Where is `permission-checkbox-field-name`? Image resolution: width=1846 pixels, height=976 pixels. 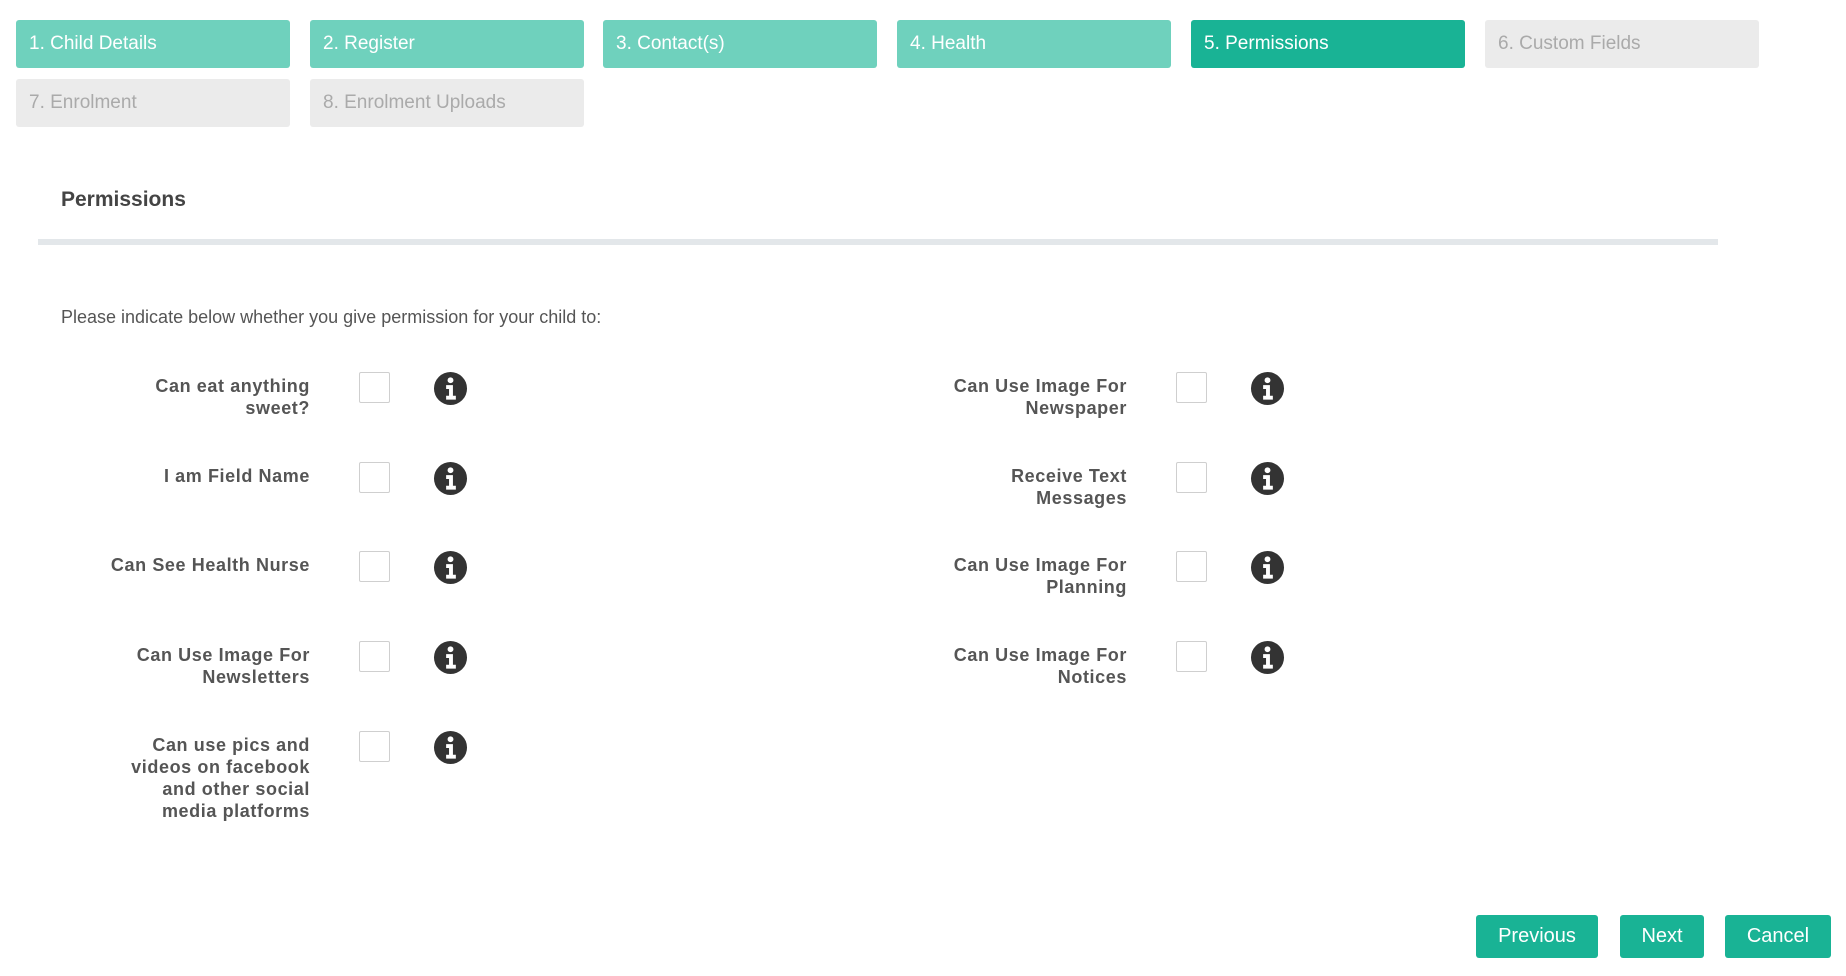 permission-checkbox-field-name is located at coordinates (374, 477).